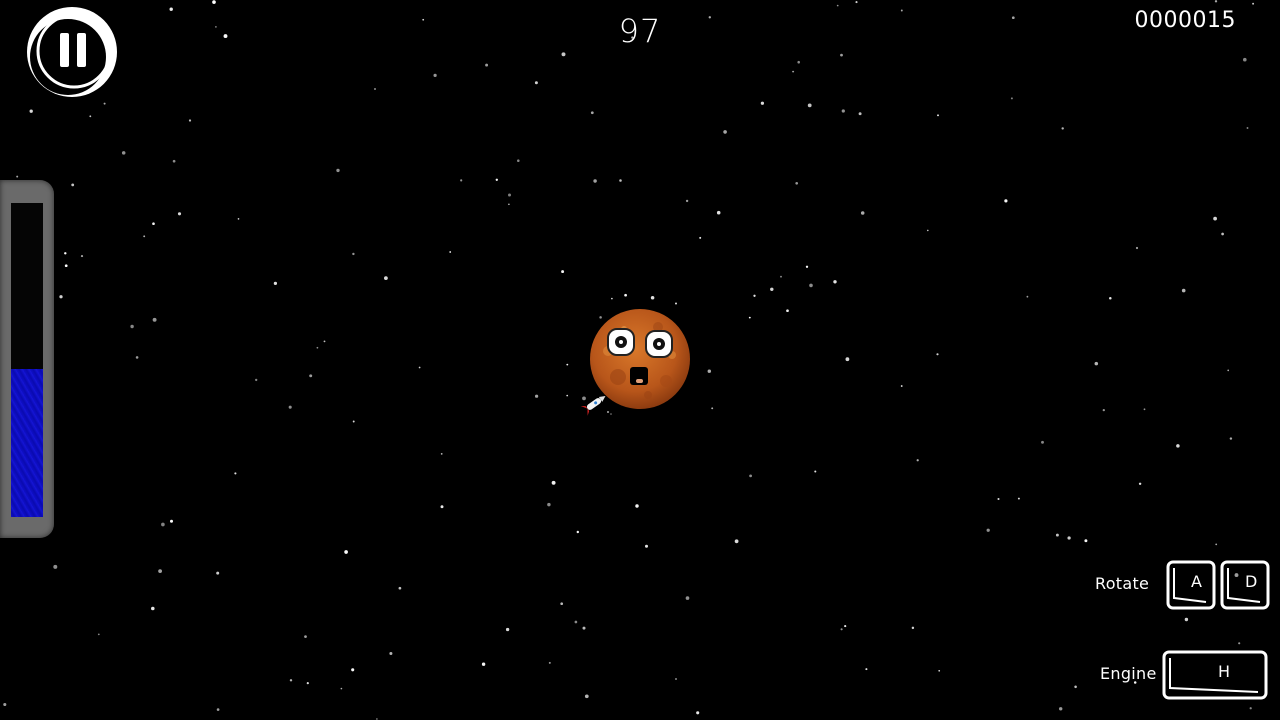 Image resolution: width=1280 pixels, height=720 pixels. I want to click on rotate-left-key-label: A, so click(1196, 581).